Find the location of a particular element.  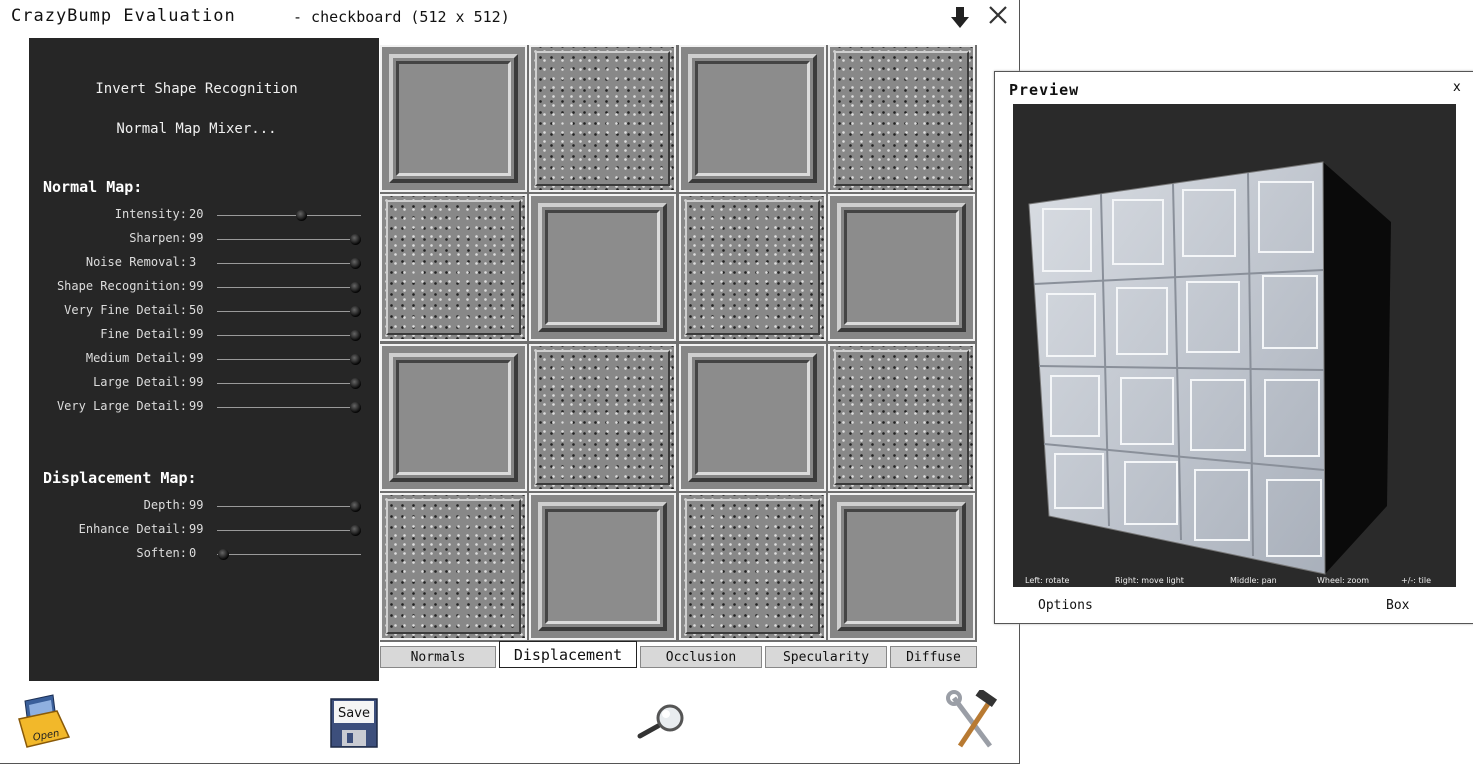

tab-specularity: Specularity is located at coordinates (826, 657).